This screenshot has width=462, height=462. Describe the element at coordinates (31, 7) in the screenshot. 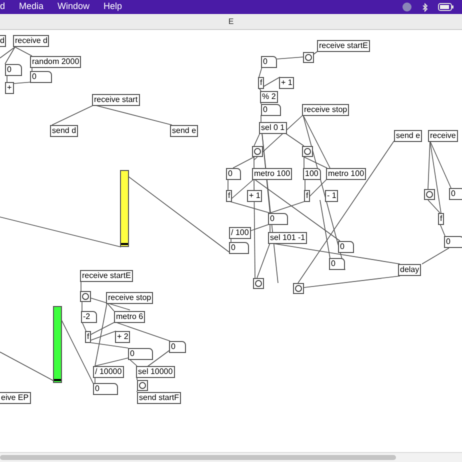

I see `menu-item: Media` at that location.